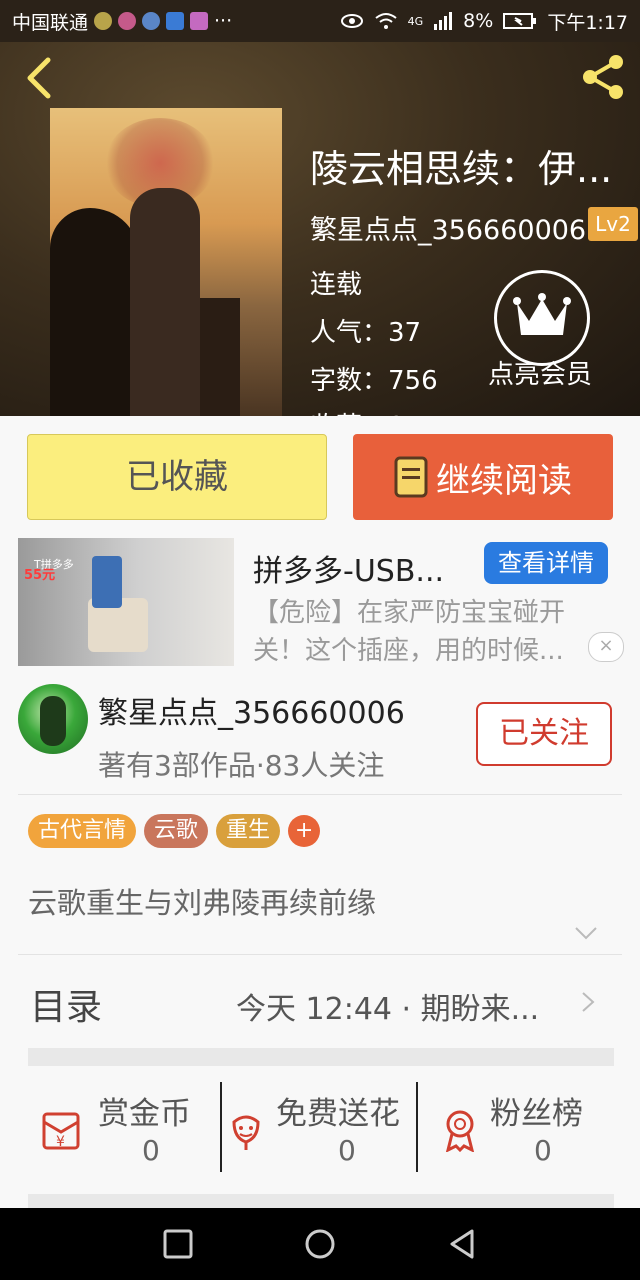  Describe the element at coordinates (588, 1002) in the screenshot. I see `chevron-right-icon` at that location.